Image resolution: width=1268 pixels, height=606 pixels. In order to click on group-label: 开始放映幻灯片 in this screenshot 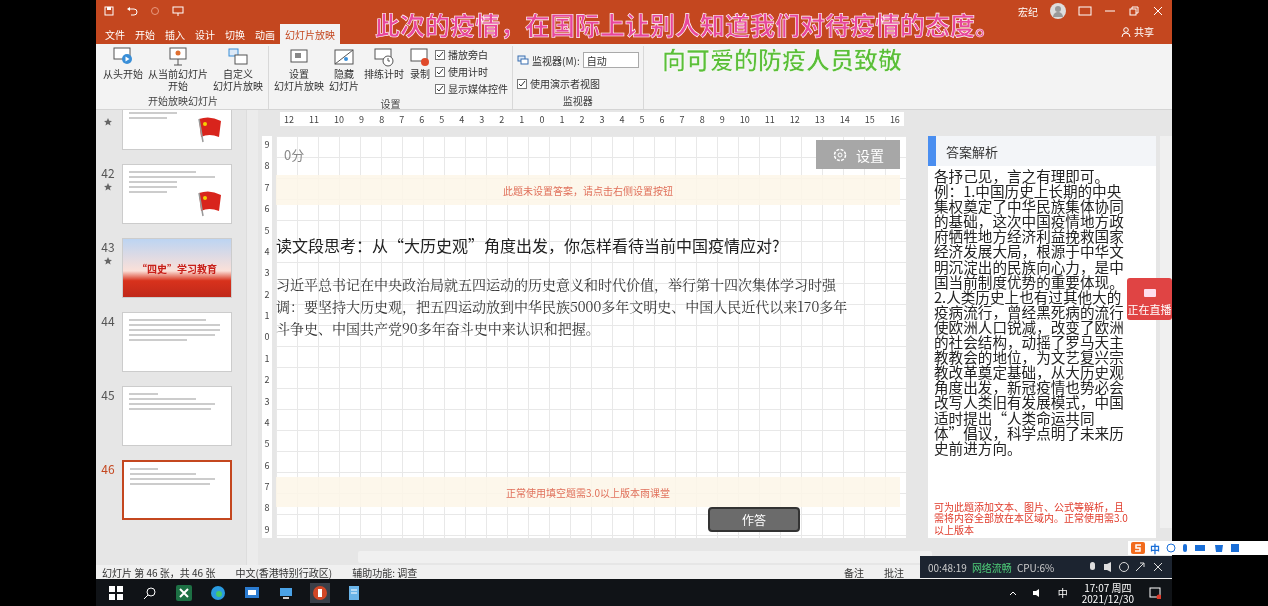, I will do `click(183, 101)`.